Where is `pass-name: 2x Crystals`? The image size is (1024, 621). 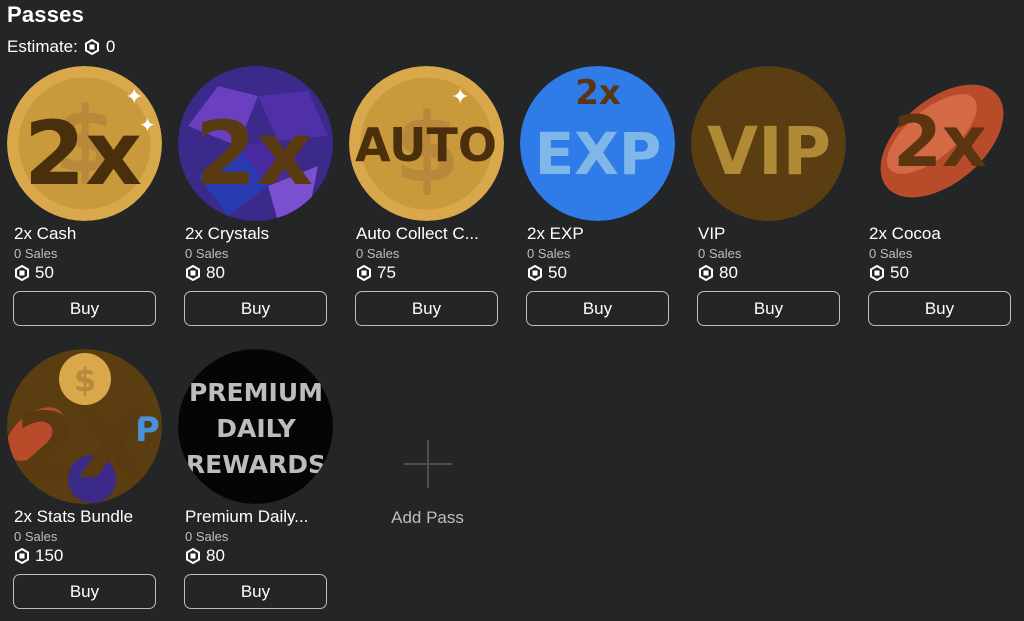
pass-name: 2x Crystals is located at coordinates (227, 233).